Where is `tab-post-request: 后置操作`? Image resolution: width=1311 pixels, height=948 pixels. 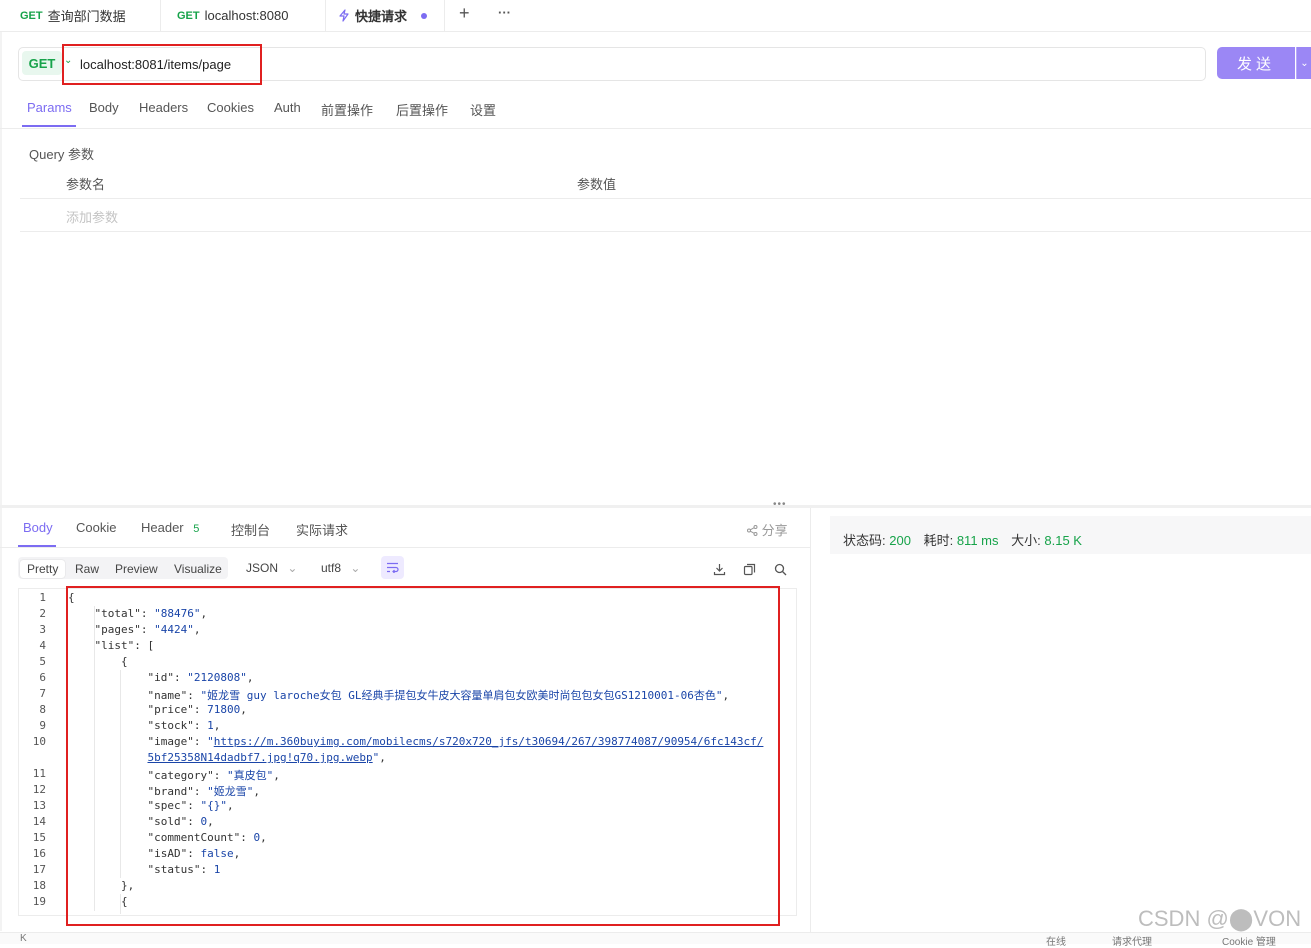 tab-post-request: 后置操作 is located at coordinates (422, 109).